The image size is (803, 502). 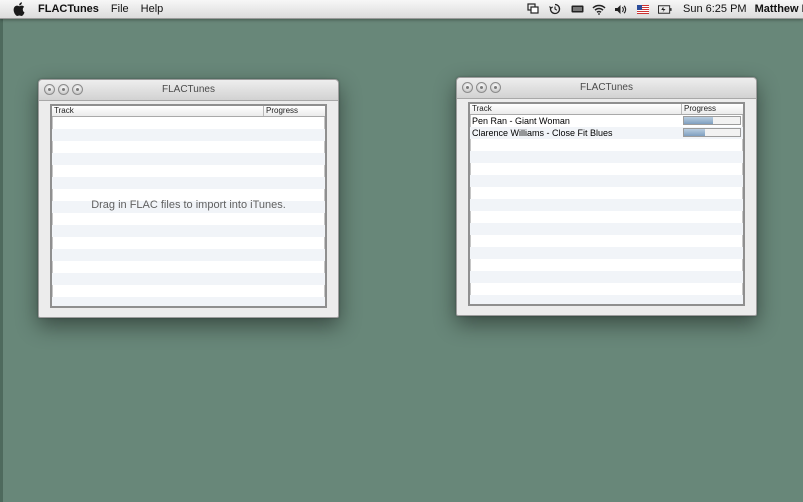 What do you see at coordinates (152, 9) in the screenshot?
I see `menu-help: Help` at bounding box center [152, 9].